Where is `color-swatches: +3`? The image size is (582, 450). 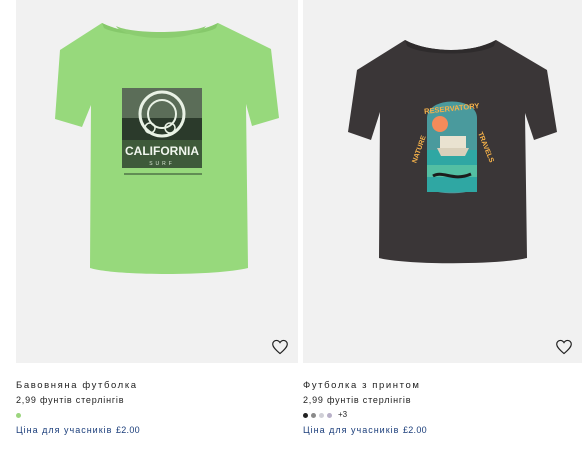
color-swatches: +3 is located at coordinates (442, 415).